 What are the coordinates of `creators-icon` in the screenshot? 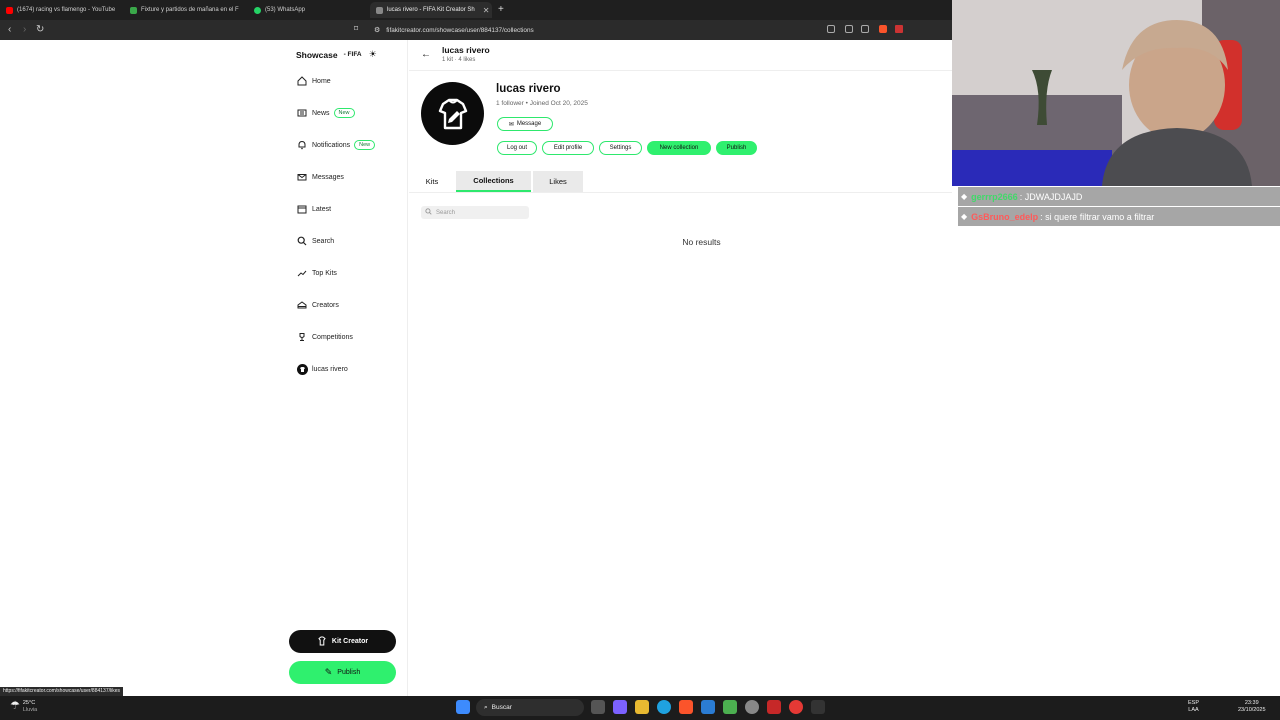 It's located at (302, 305).